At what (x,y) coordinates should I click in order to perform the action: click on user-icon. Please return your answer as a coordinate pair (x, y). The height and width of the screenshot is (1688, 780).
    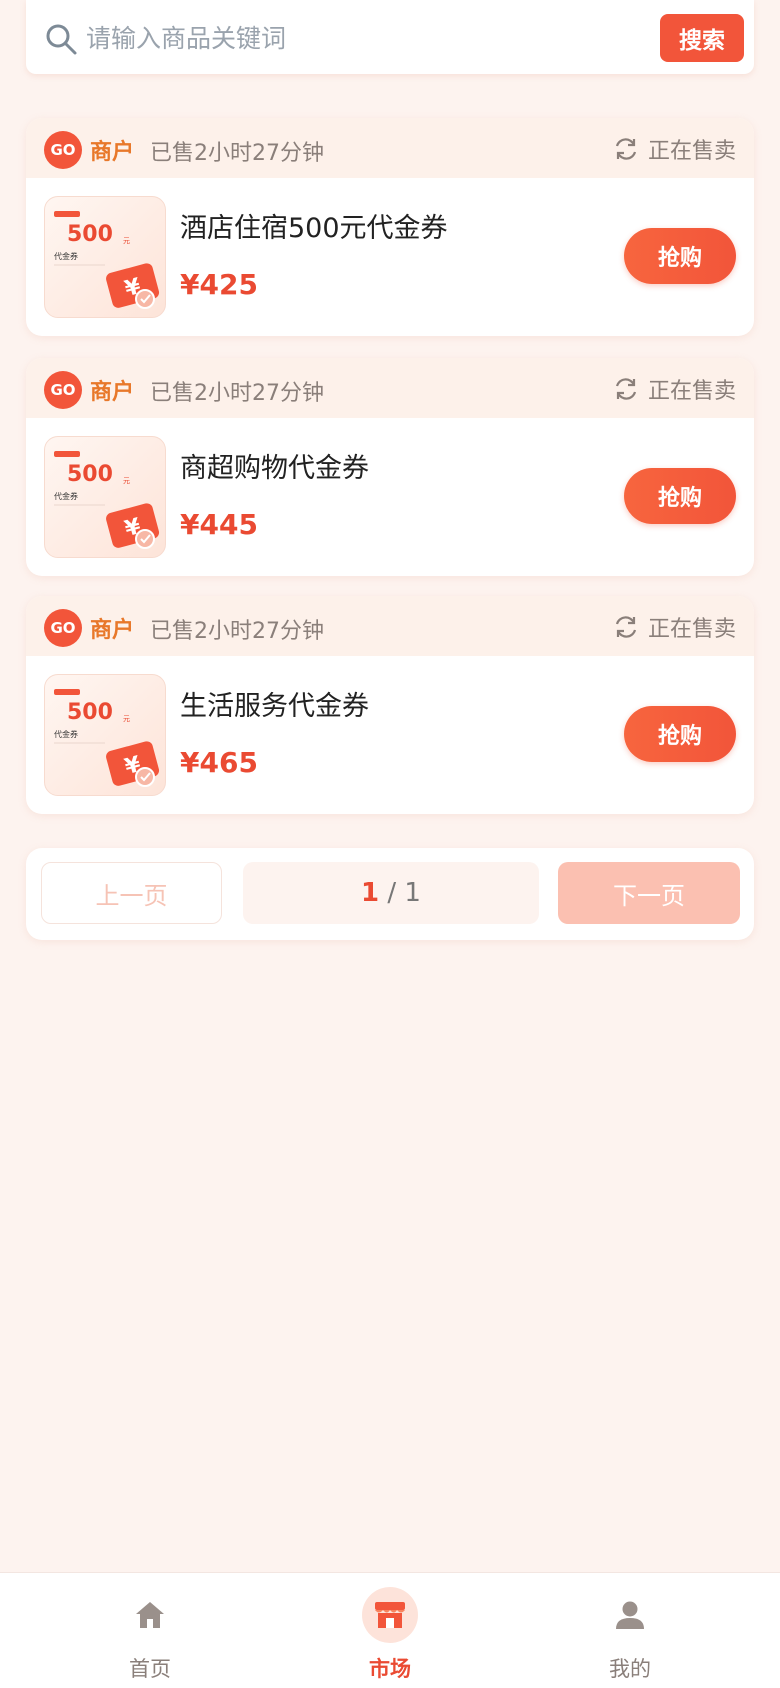
    Looking at the image, I should click on (630, 1615).